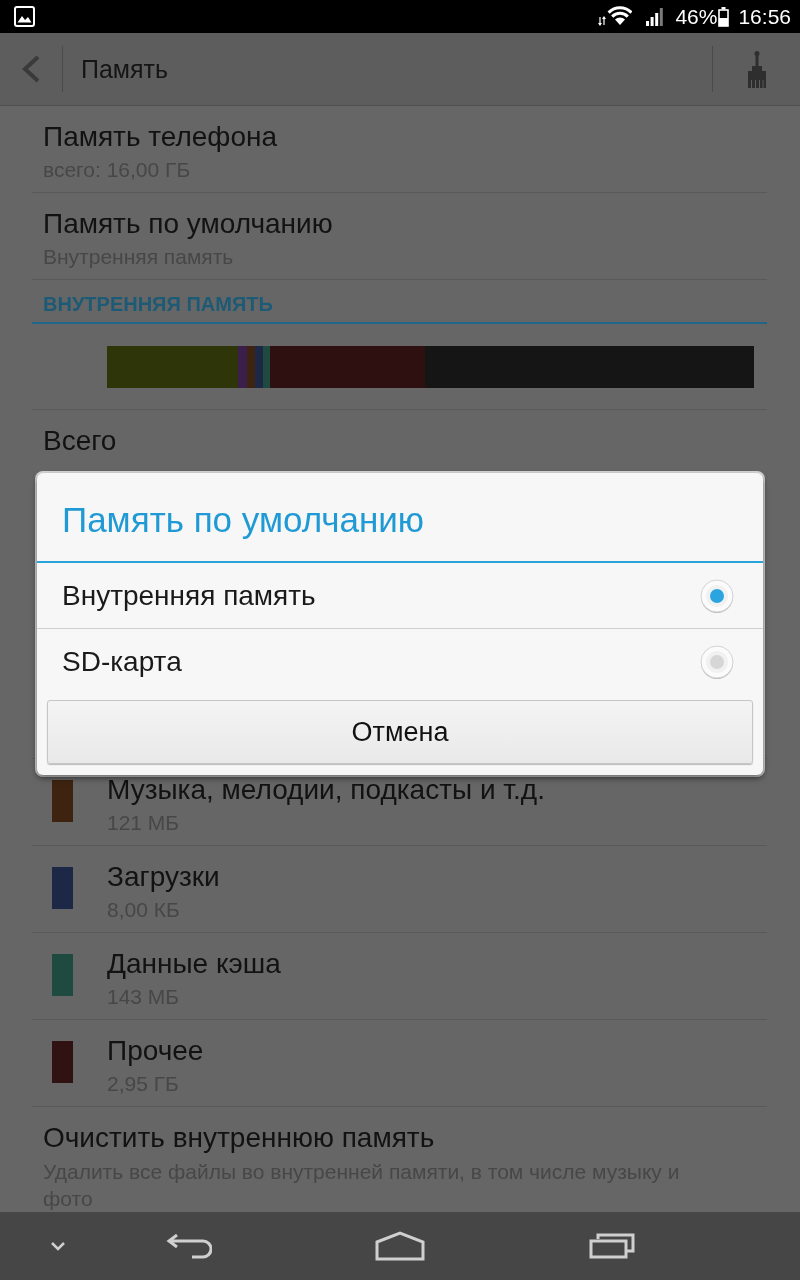  What do you see at coordinates (381, 661) in the screenshot?
I see `option-label: SD-карта` at bounding box center [381, 661].